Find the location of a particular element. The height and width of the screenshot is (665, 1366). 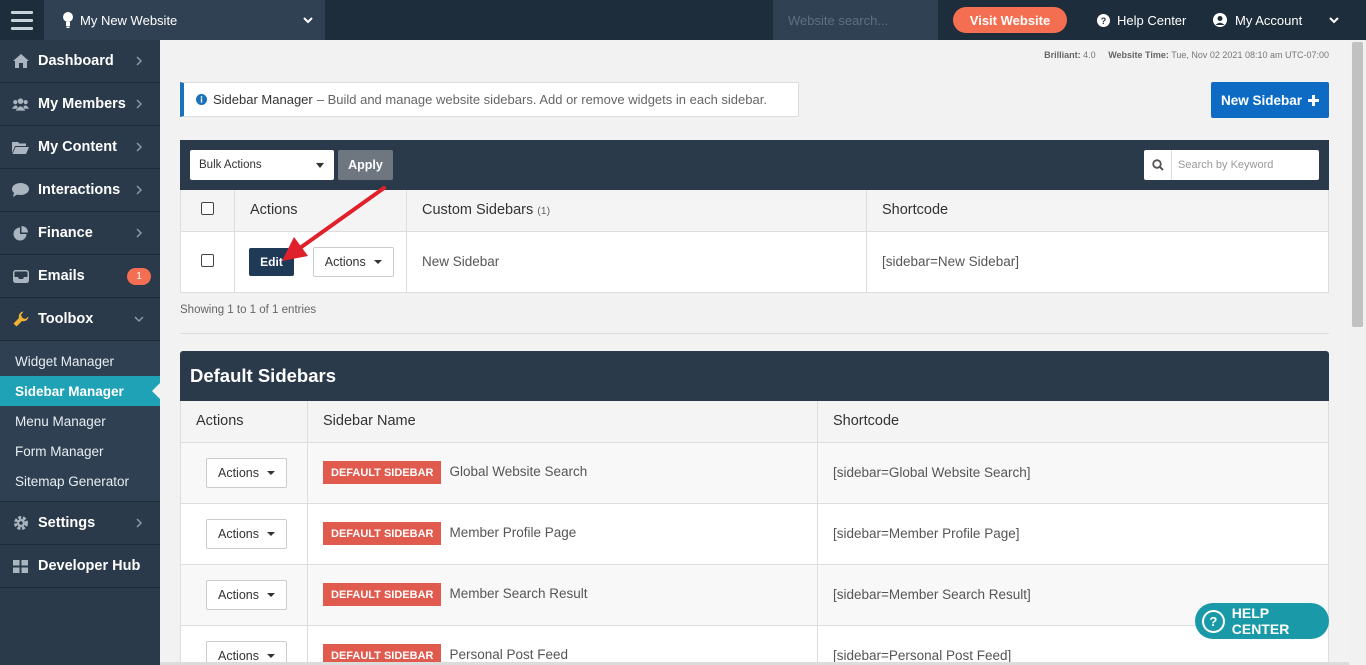

sidebar-name-cell: DEFAULT SIDEBAR Global Website Search is located at coordinates (562, 472).